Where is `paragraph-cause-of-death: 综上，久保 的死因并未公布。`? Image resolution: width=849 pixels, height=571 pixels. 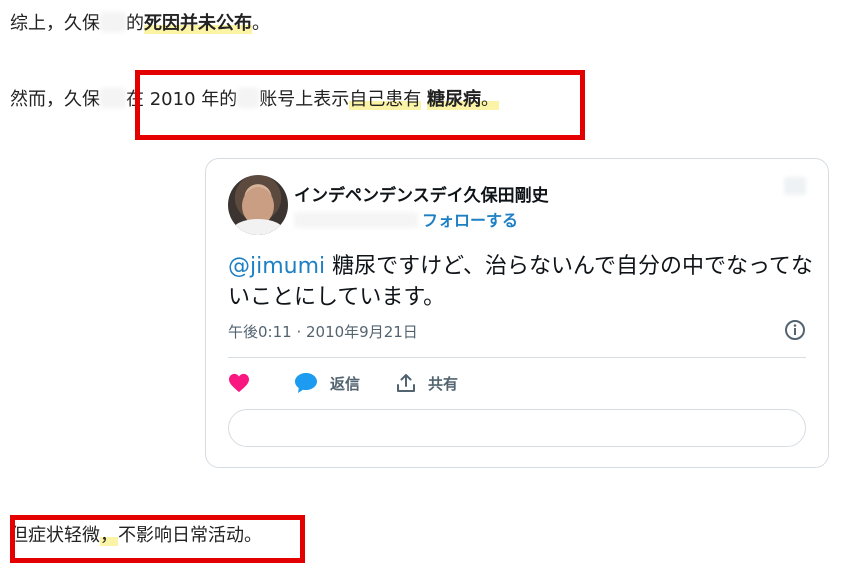
paragraph-cause-of-death: 综上，久保 的死因并未公布。 is located at coordinates (140, 24).